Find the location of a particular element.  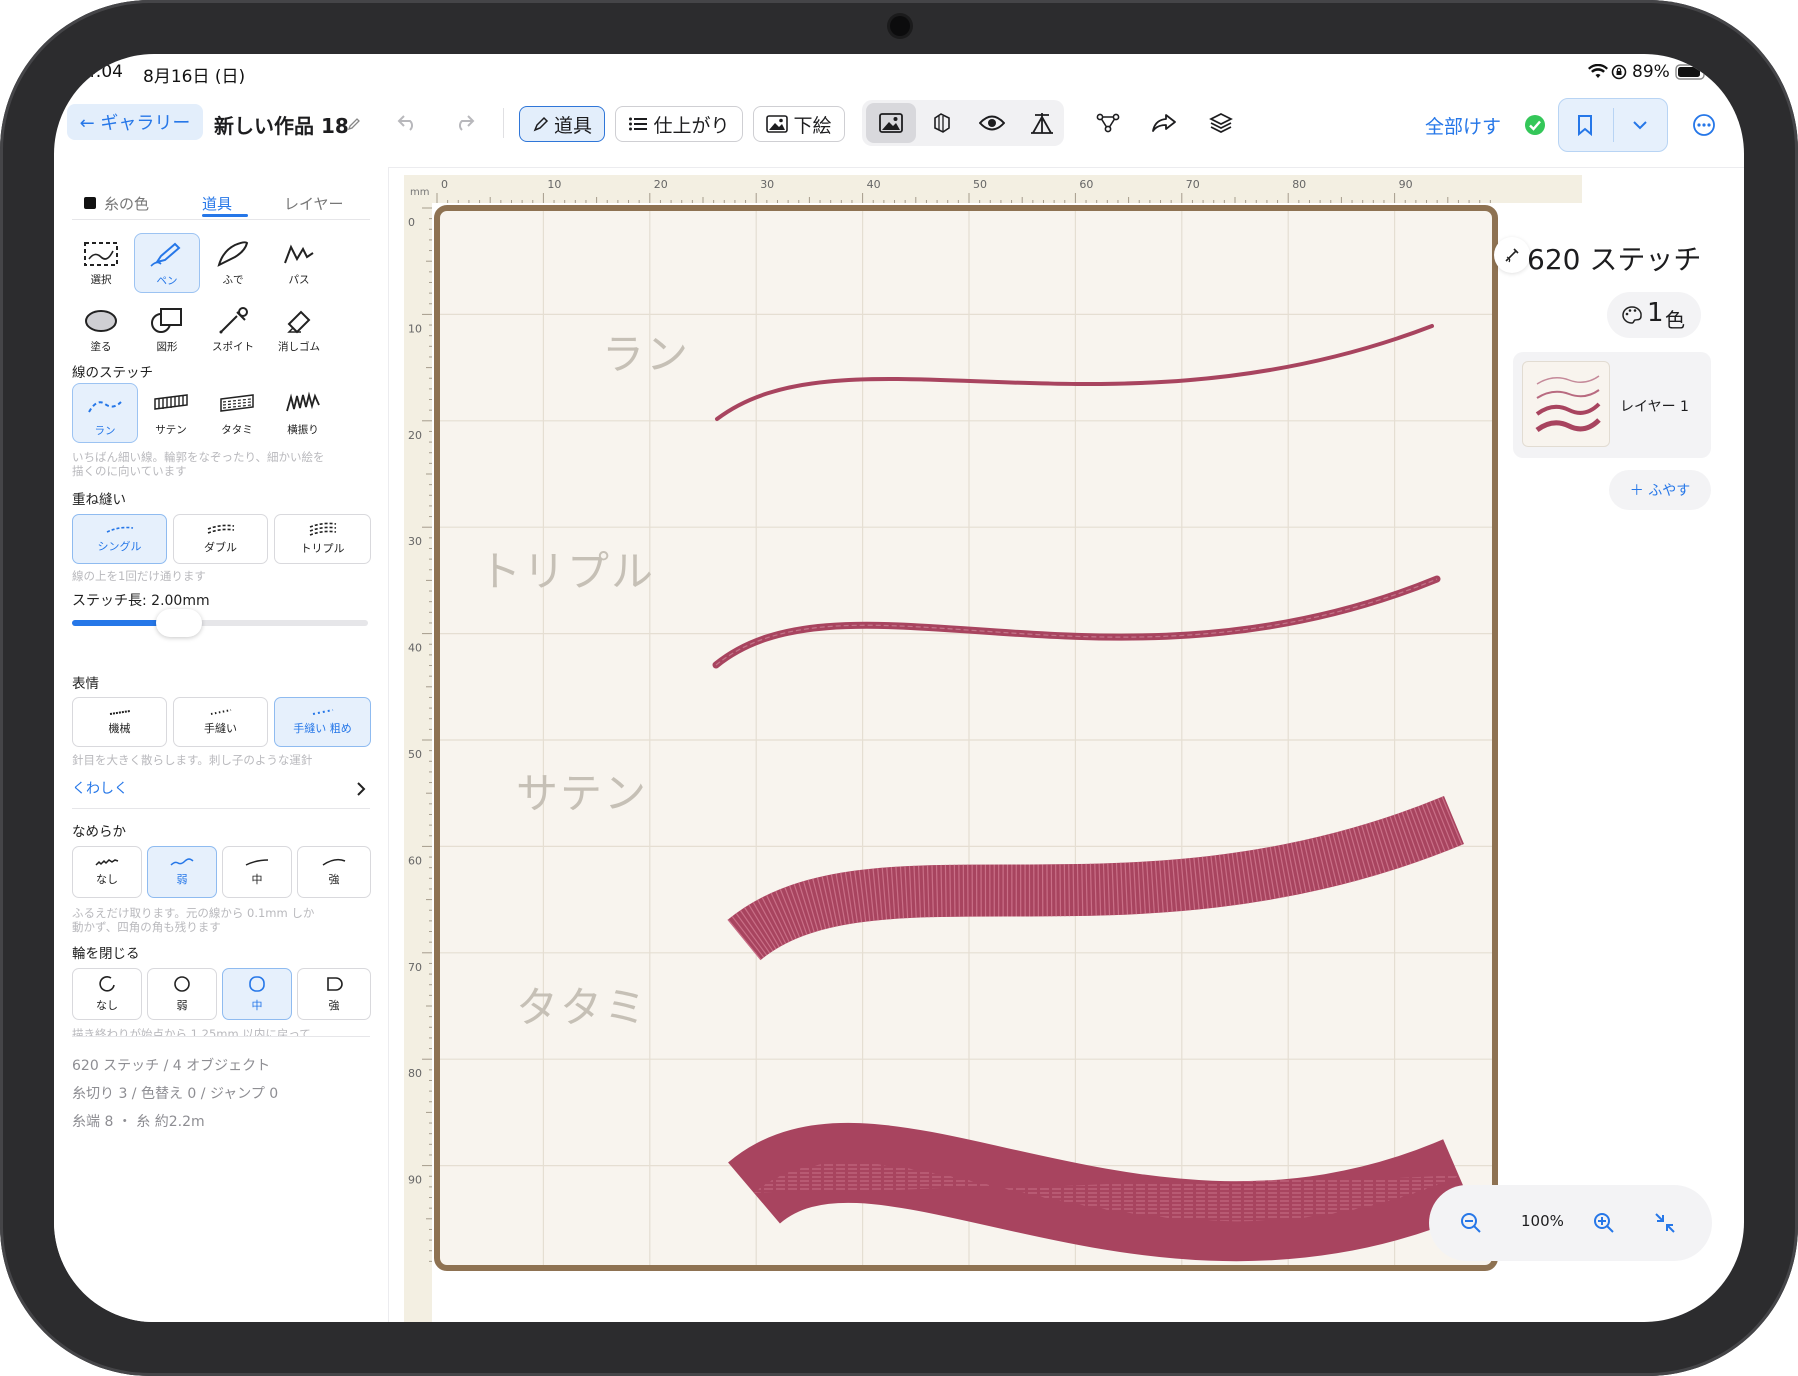

nodes-icon is located at coordinates (1108, 123).